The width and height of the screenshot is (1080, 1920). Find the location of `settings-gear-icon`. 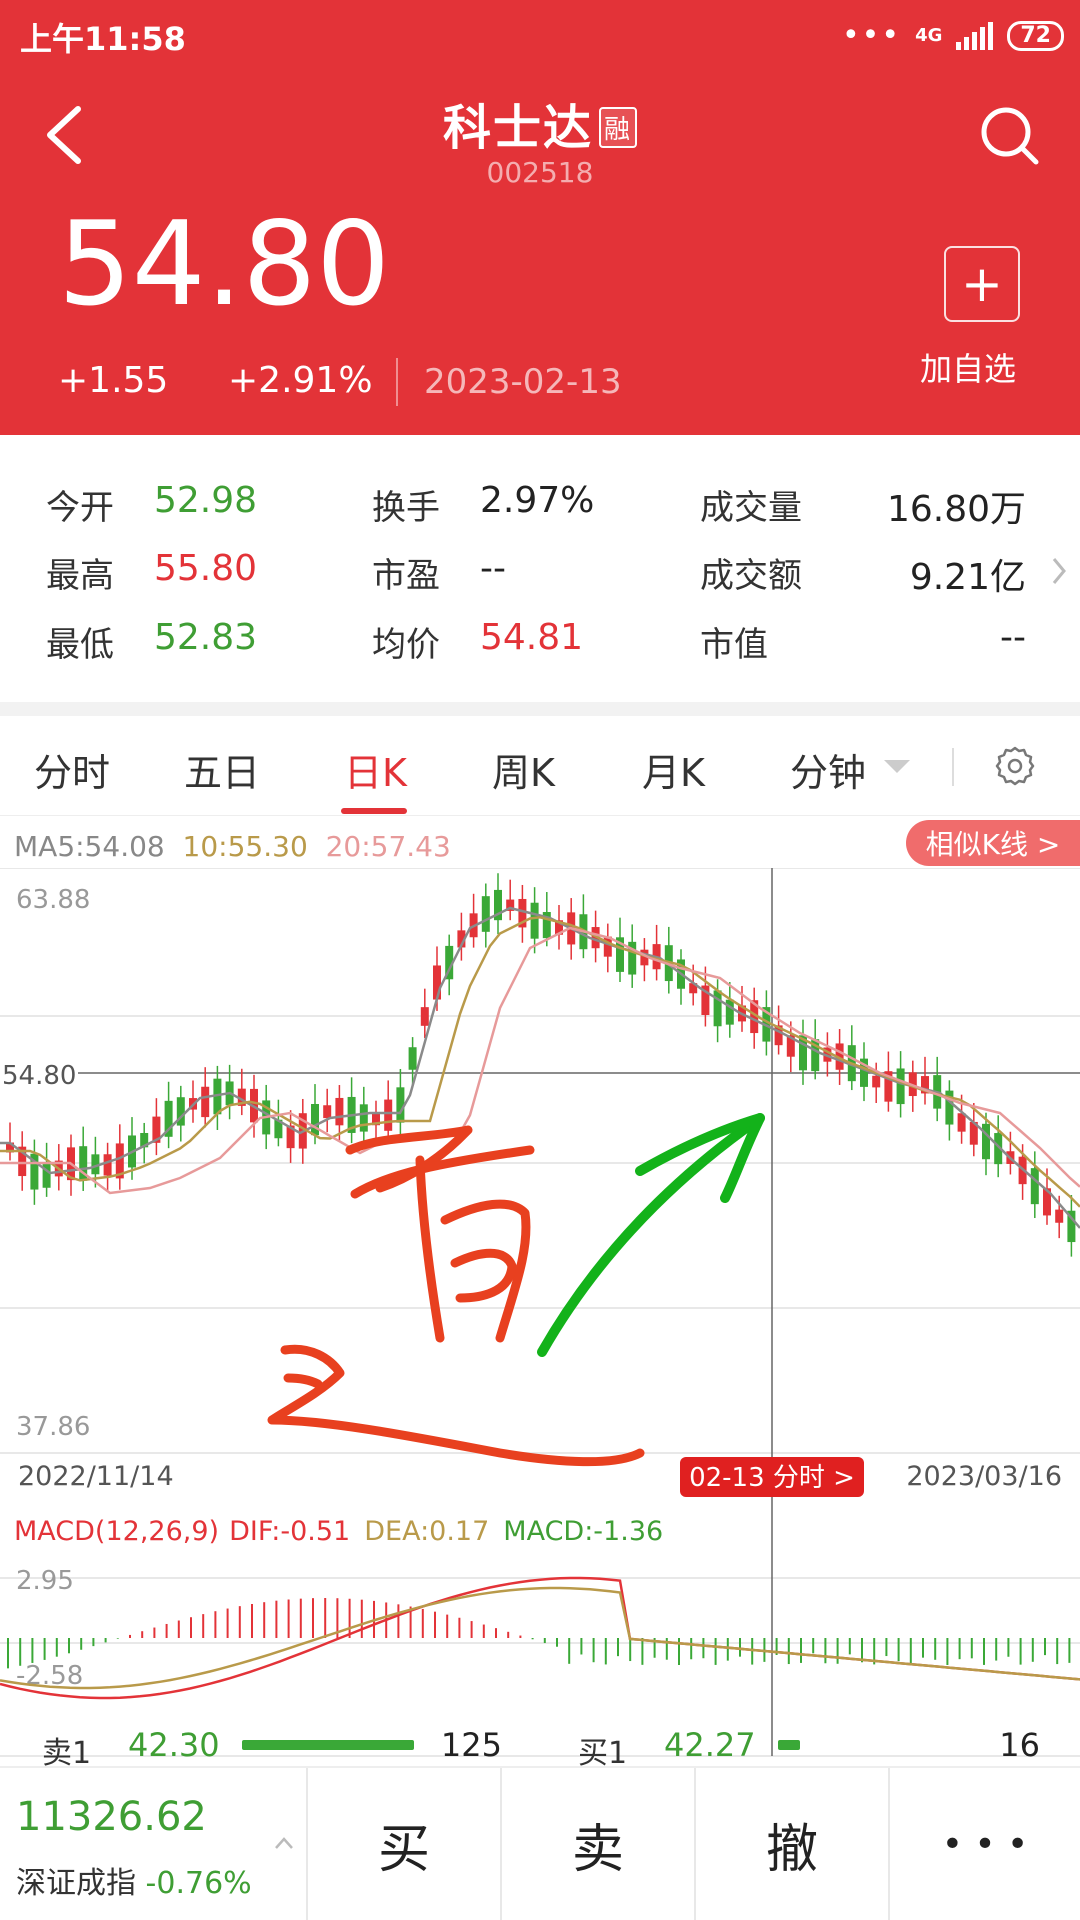

settings-gear-icon is located at coordinates (1015, 766).